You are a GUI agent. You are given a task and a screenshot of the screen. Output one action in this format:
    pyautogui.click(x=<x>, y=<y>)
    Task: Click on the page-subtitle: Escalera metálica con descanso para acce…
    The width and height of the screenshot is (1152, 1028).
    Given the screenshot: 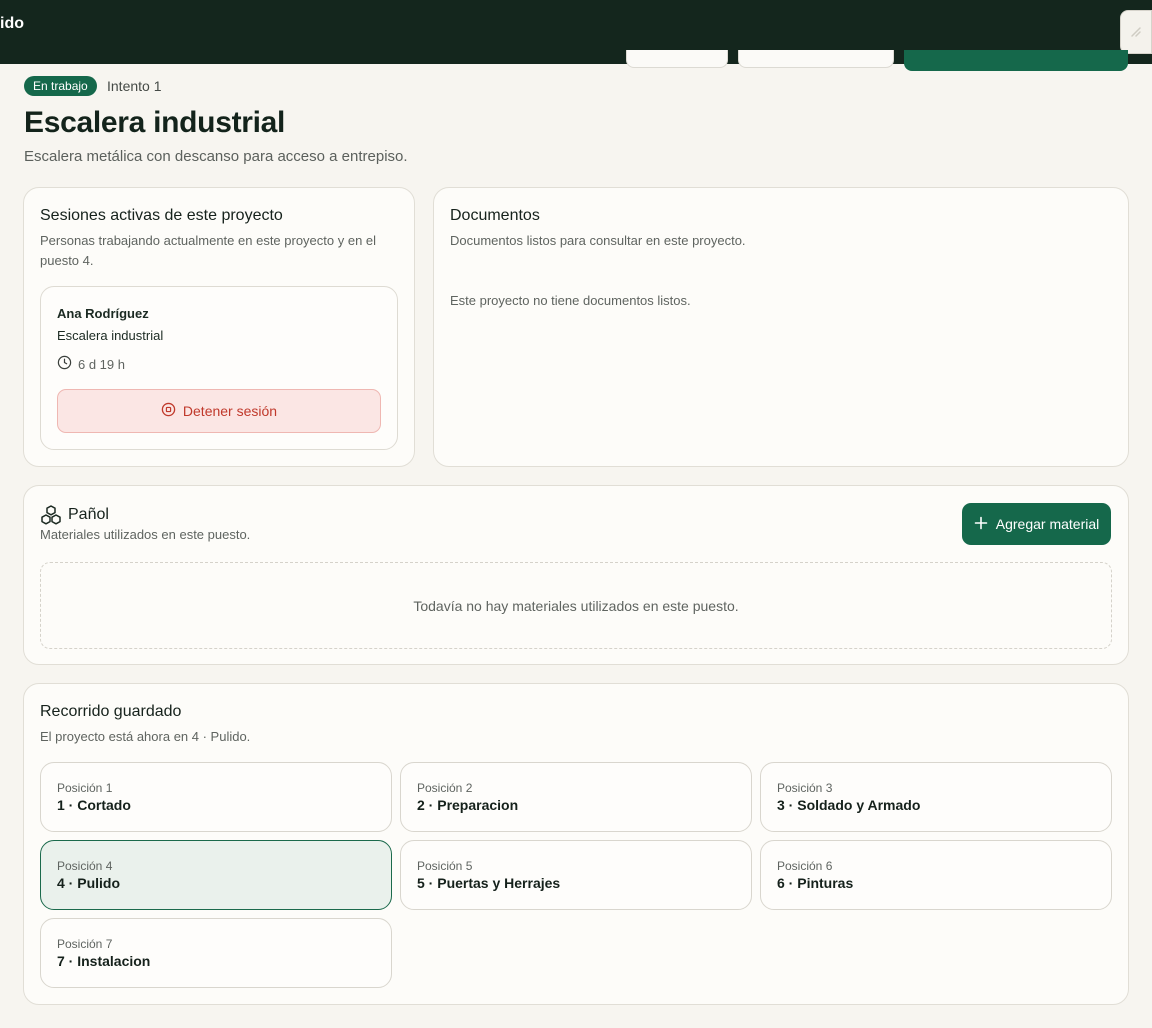 What is the action you would take?
    pyautogui.click(x=216, y=156)
    